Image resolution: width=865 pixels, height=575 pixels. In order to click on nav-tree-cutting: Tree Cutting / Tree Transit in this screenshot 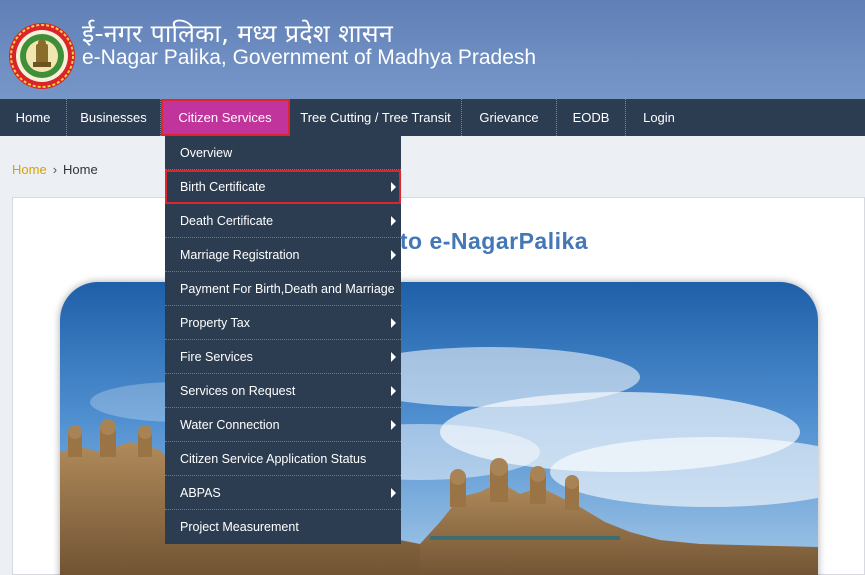, I will do `click(376, 117)`.